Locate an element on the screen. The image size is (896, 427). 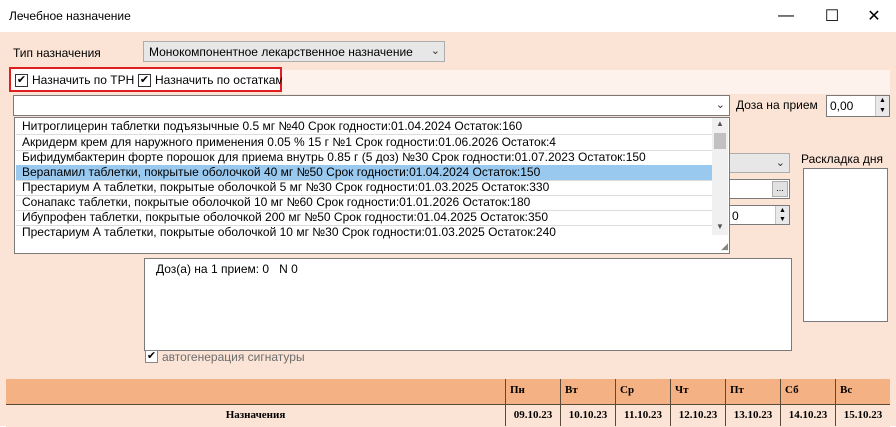
dose-input: 0,00 ▲ ▼ is located at coordinates (858, 106).